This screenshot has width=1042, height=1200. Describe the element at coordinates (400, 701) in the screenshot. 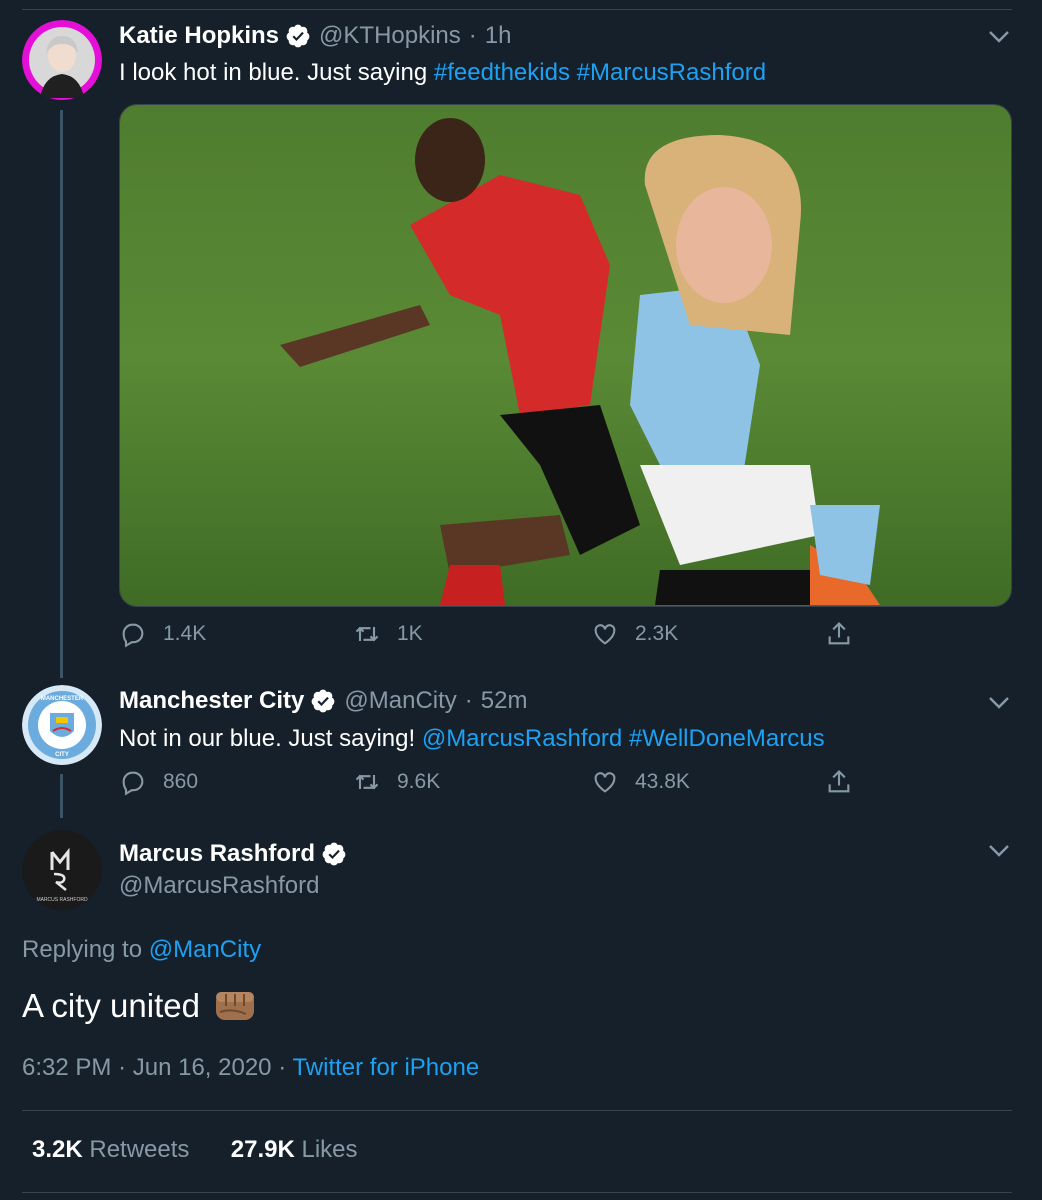

I see `user-handle: @ManCity` at that location.